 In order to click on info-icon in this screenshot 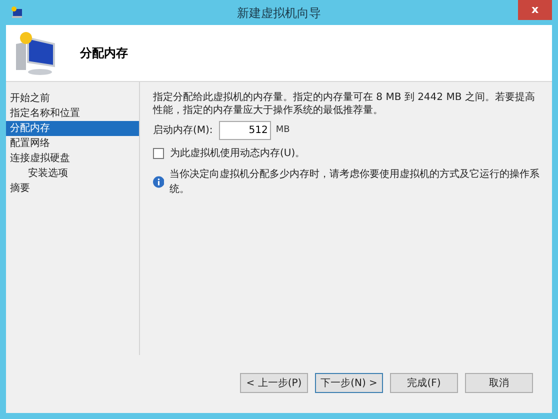, I will do `click(158, 182)`.